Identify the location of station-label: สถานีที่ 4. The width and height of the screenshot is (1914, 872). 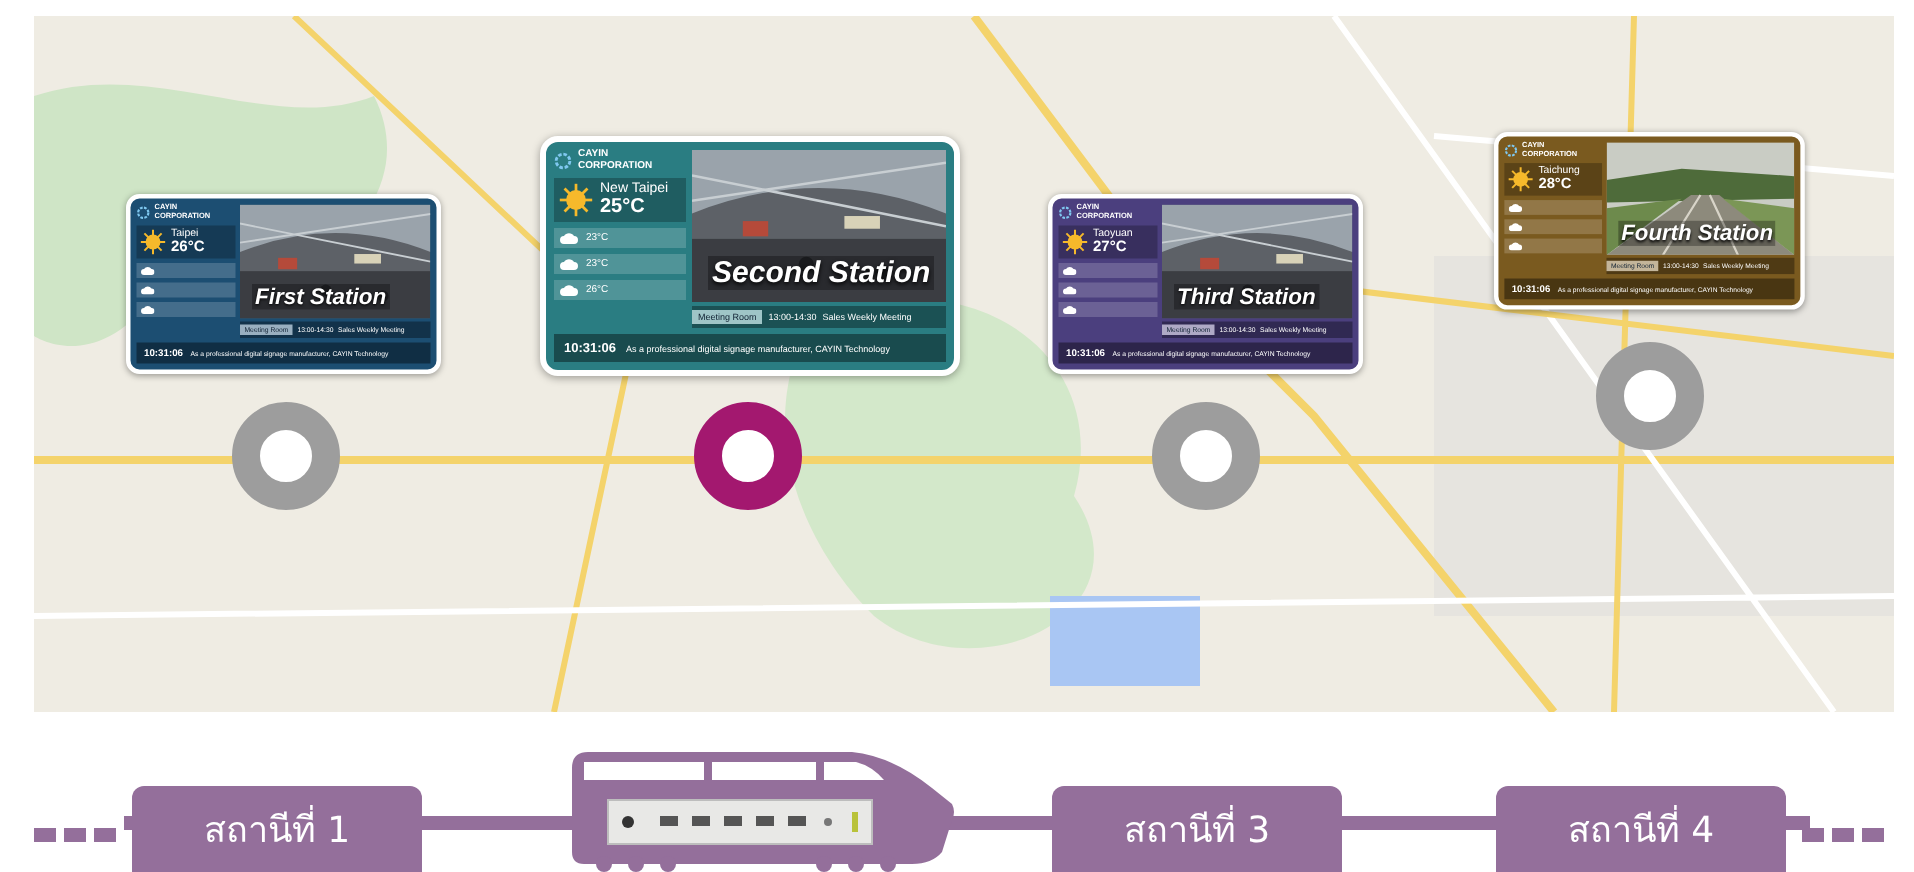
(1641, 829).